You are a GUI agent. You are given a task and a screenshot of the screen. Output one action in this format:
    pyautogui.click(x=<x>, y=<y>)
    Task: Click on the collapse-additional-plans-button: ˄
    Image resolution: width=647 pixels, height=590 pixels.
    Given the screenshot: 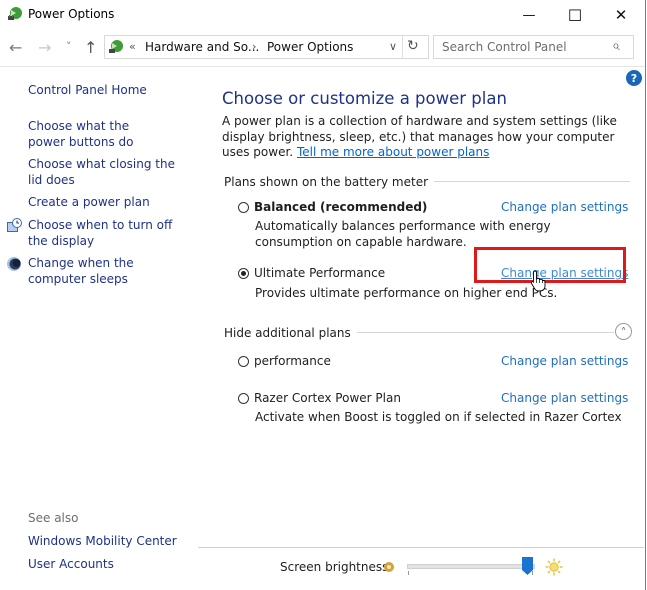 What is the action you would take?
    pyautogui.click(x=623, y=331)
    